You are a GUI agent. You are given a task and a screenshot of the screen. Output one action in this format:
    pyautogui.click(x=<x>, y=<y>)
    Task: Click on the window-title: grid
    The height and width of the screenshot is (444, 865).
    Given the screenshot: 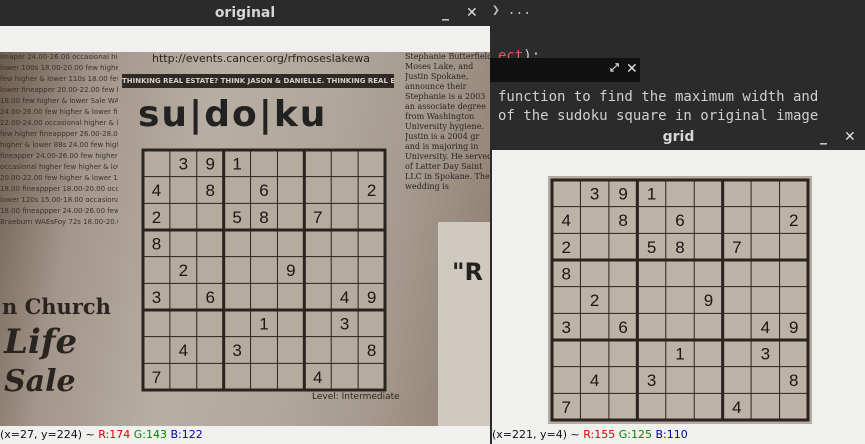 What is the action you would take?
    pyautogui.click(x=678, y=137)
    